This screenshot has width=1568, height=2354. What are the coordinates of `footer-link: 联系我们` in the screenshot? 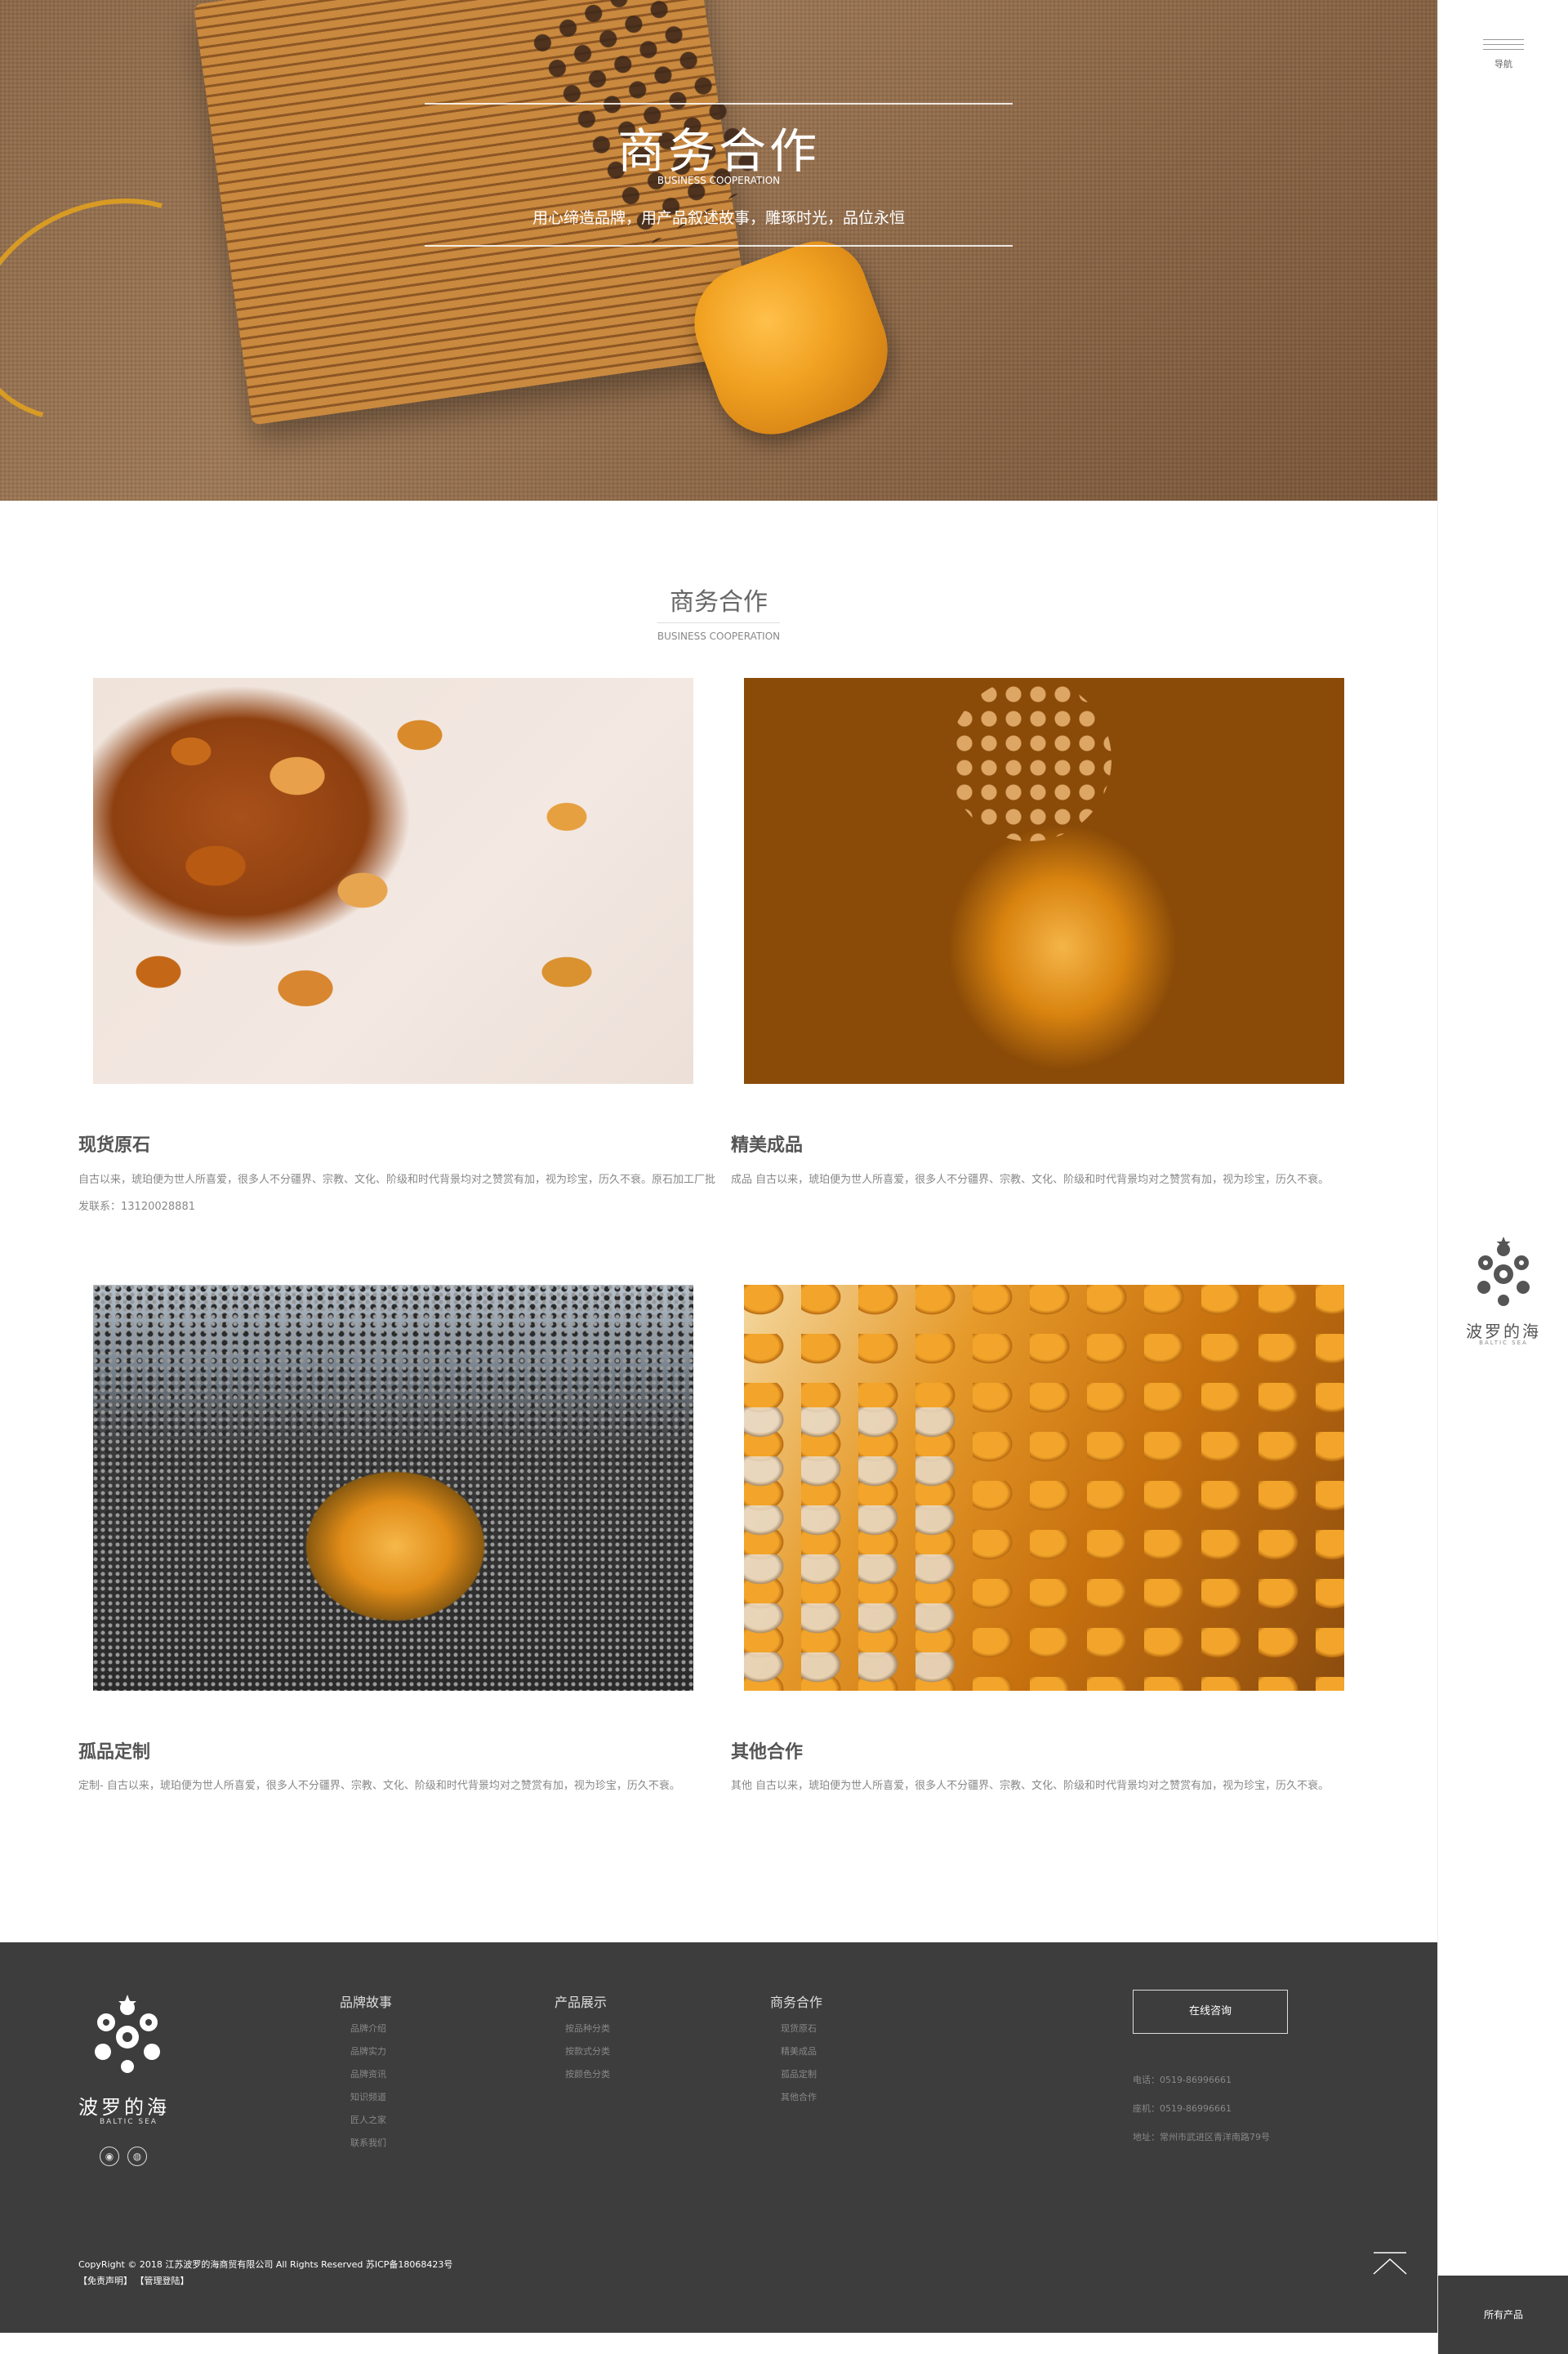 It's located at (366, 2143).